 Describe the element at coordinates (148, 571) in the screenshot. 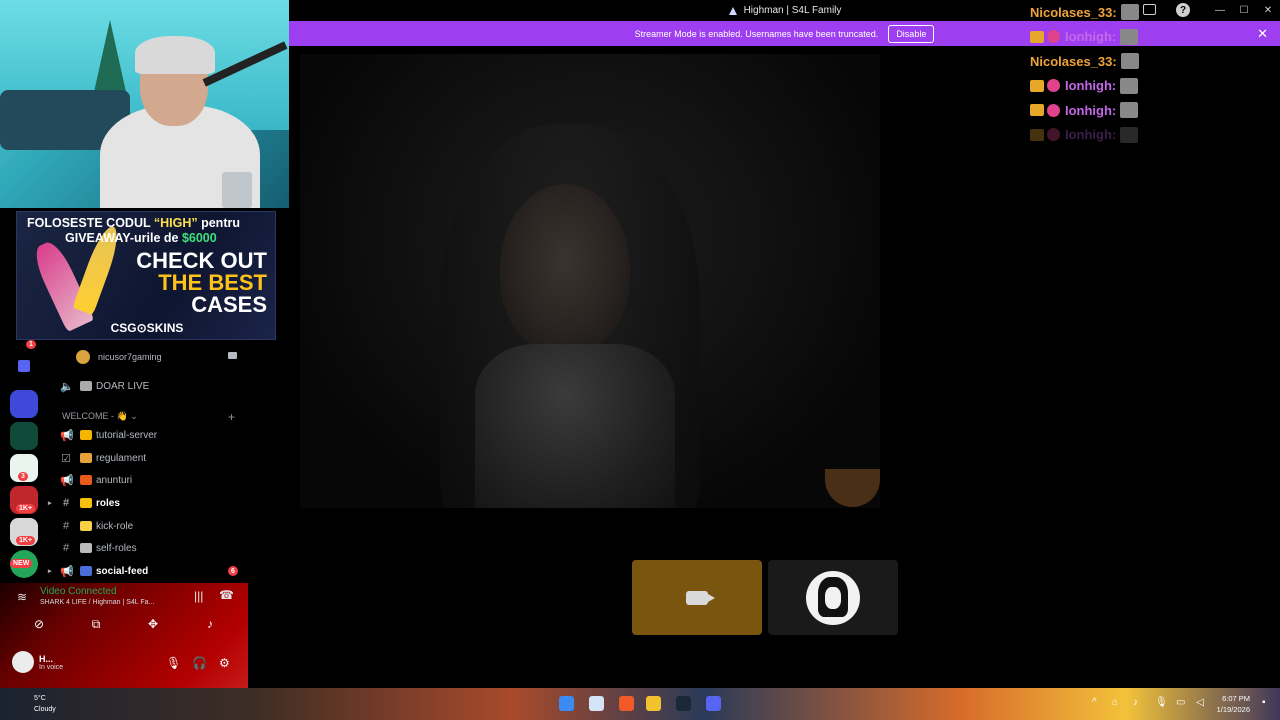

I see `channel-social-feed: ▸ 📢 social-feed 6` at that location.